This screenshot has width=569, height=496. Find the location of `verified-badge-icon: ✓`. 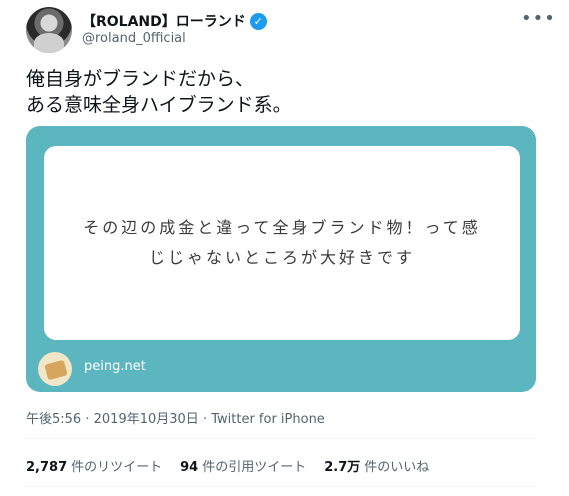

verified-badge-icon: ✓ is located at coordinates (258, 21).